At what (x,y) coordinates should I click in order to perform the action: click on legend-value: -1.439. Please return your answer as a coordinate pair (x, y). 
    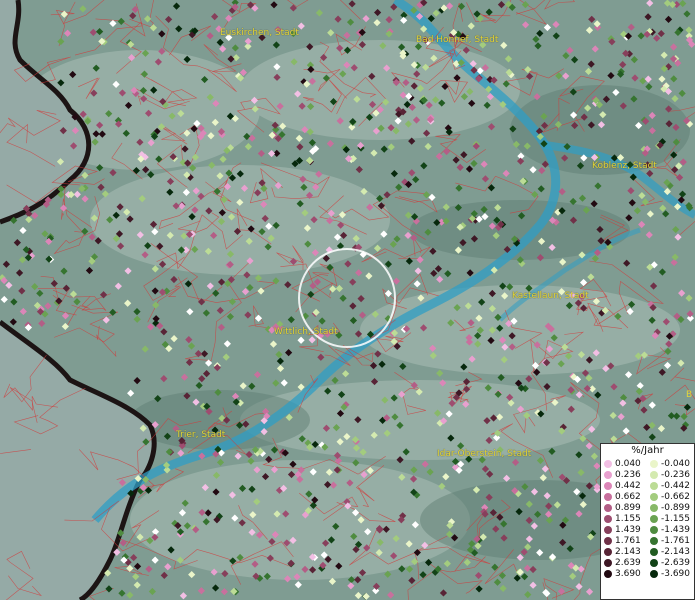
    Looking at the image, I should click on (676, 529).